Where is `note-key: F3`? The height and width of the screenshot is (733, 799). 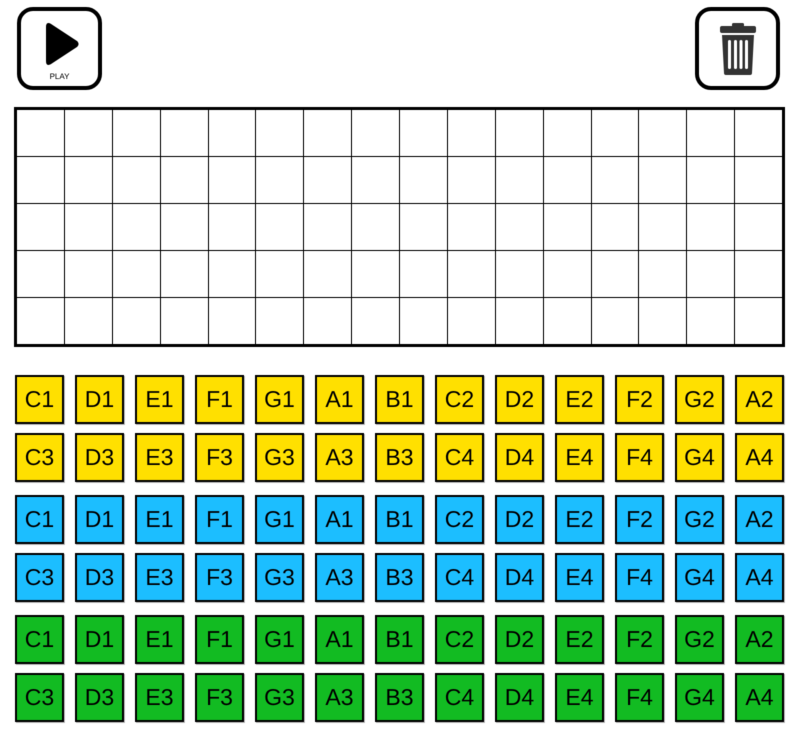 note-key: F3 is located at coordinates (219, 577).